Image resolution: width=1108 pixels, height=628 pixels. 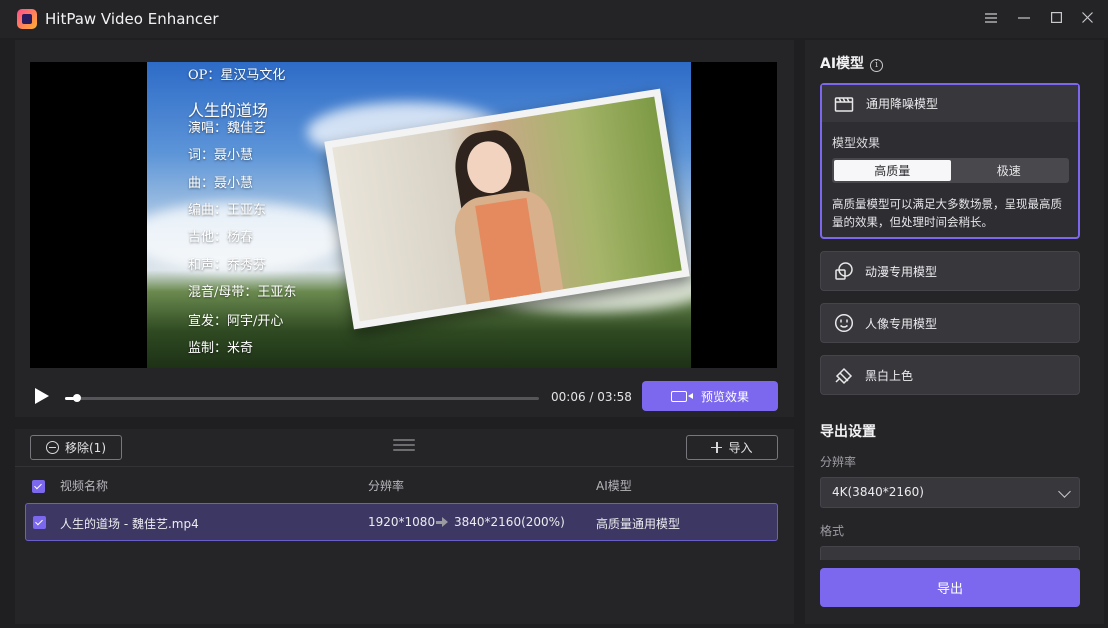 What do you see at coordinates (386, 486) in the screenshot?
I see `column-header-resolution: 分辨率` at bounding box center [386, 486].